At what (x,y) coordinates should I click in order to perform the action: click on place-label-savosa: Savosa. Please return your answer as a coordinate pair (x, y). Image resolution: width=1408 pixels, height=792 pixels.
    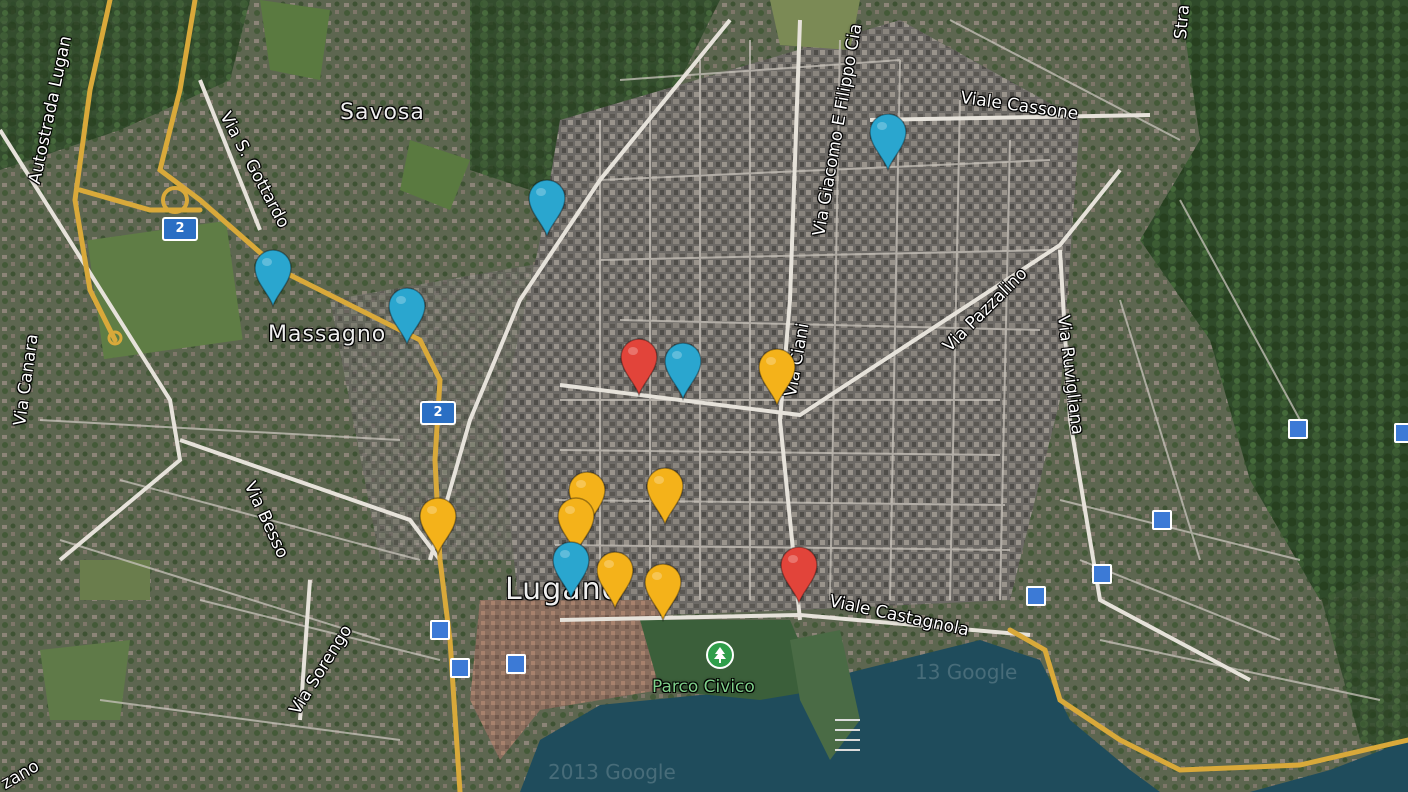
    Looking at the image, I should click on (382, 112).